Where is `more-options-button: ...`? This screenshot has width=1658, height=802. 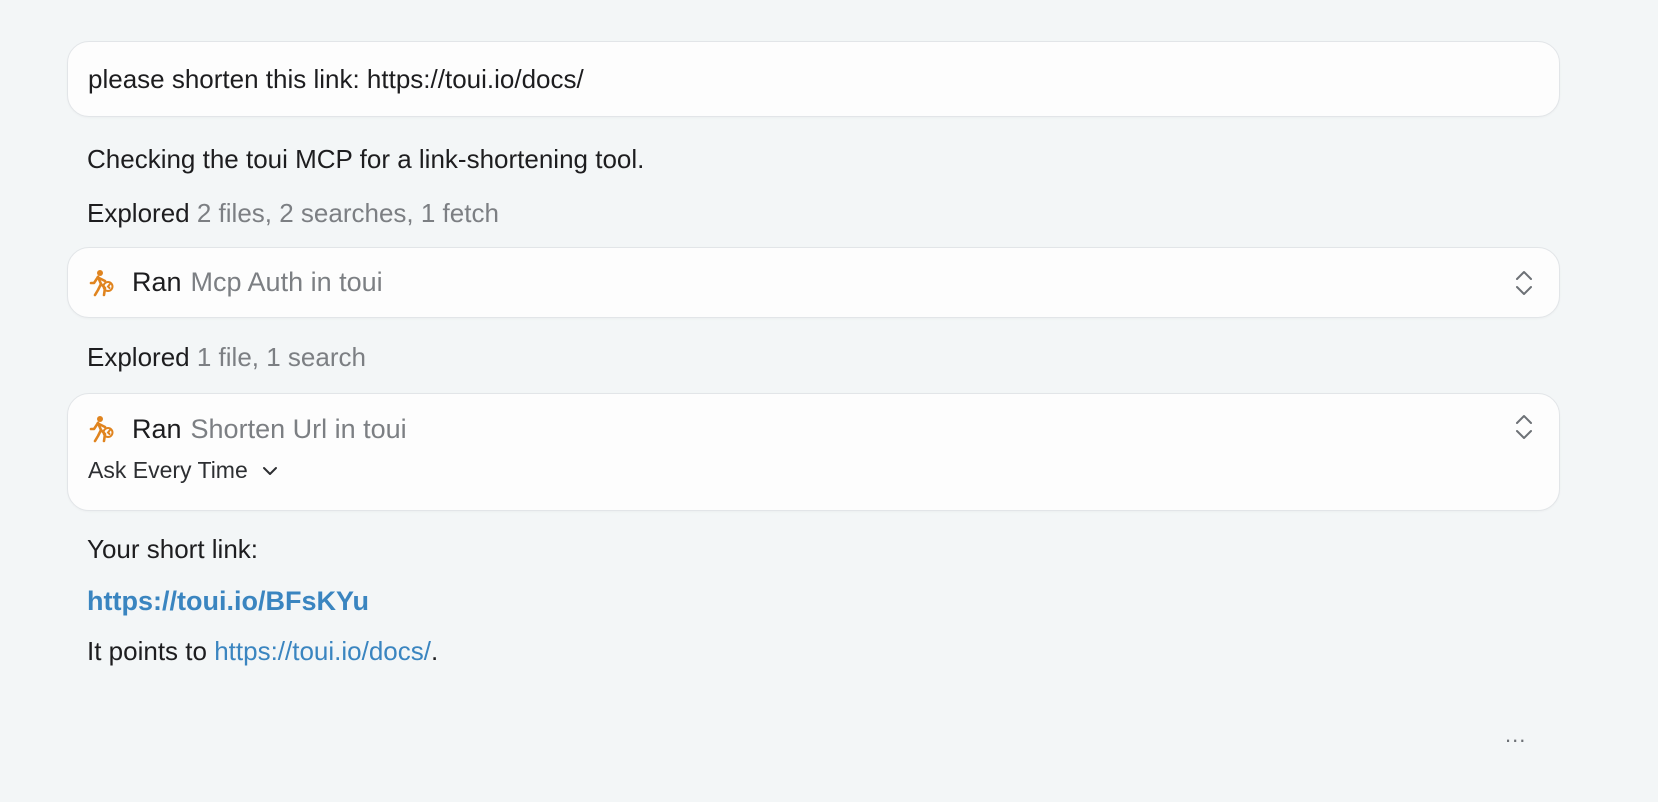 more-options-button: ... is located at coordinates (1515, 735).